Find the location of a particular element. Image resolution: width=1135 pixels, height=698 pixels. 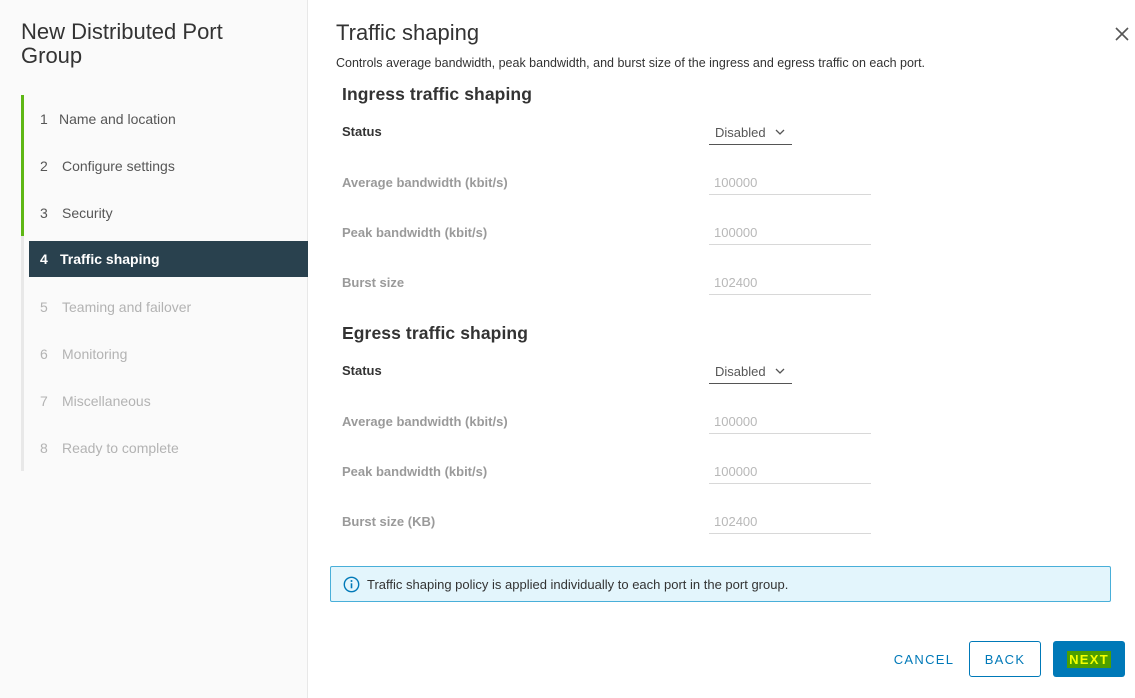

next-button-label: NEXT is located at coordinates (1089, 659).